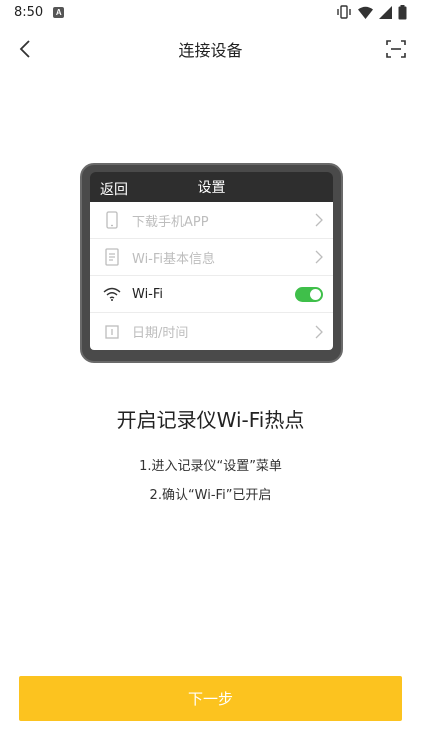 The width and height of the screenshot is (421, 750). What do you see at coordinates (211, 294) in the screenshot?
I see `device-row-wifi: Wi-Fi` at bounding box center [211, 294].